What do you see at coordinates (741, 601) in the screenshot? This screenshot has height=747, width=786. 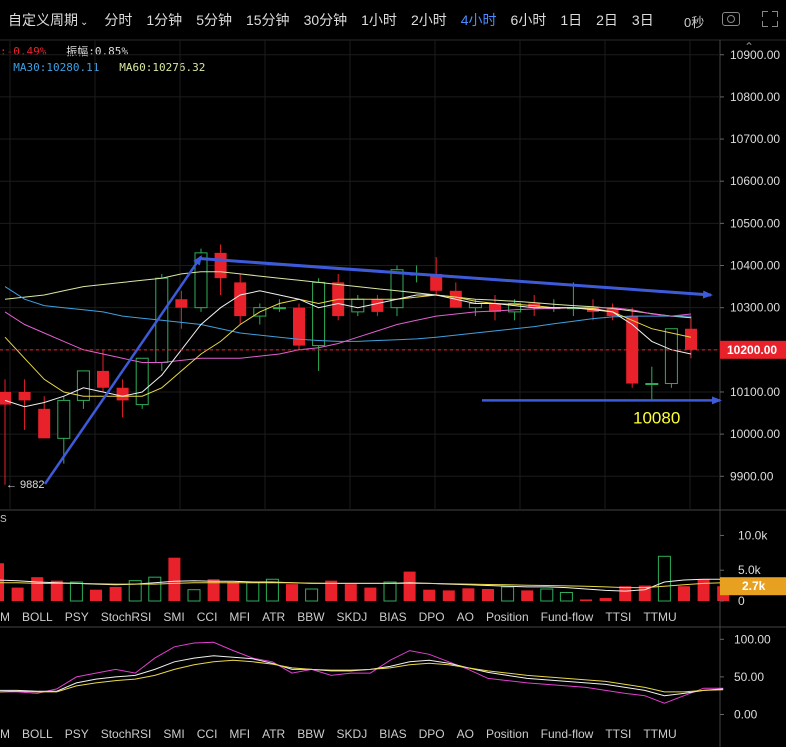 I see `vol-tick-label: 0` at bounding box center [741, 601].